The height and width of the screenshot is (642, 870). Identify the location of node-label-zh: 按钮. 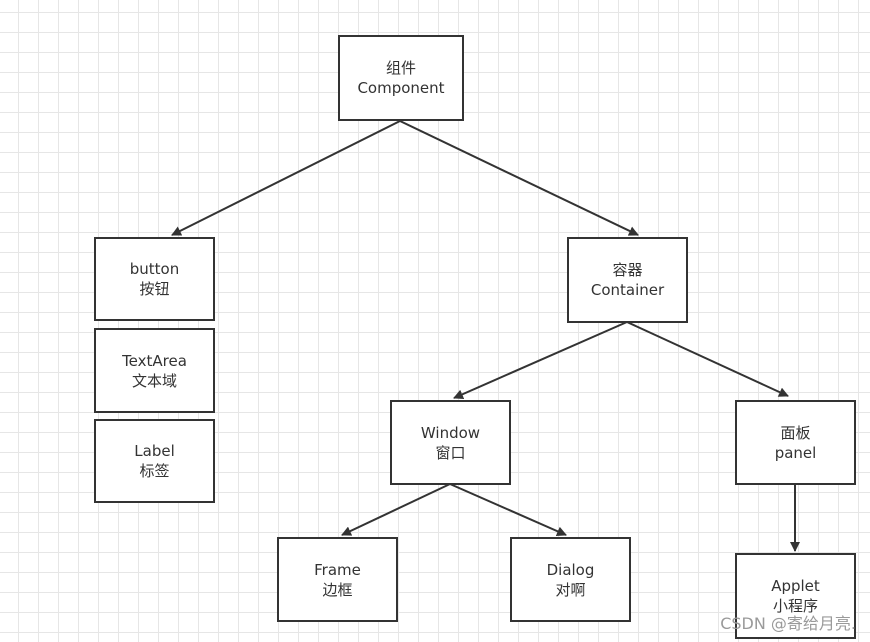
(154, 289).